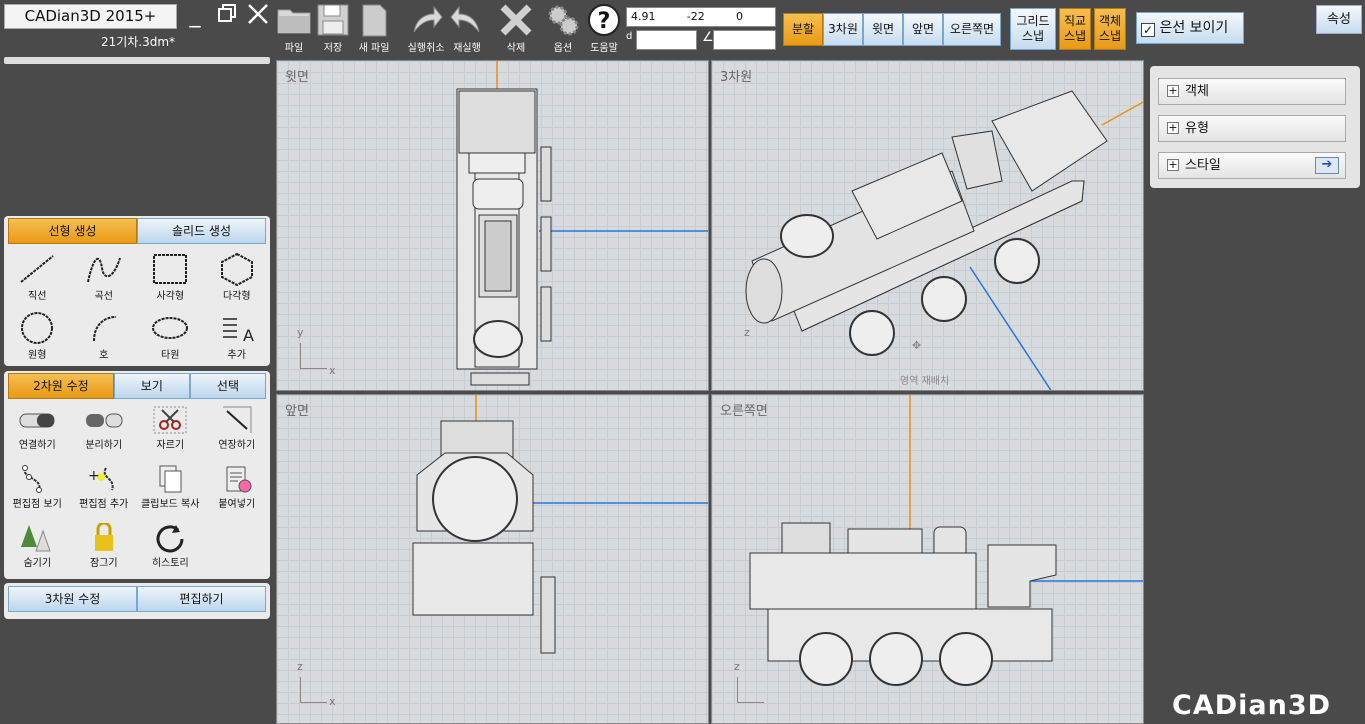 The height and width of the screenshot is (724, 1365). Describe the element at coordinates (294, 28) in the screenshot. I see `open-file-button: 파일` at that location.